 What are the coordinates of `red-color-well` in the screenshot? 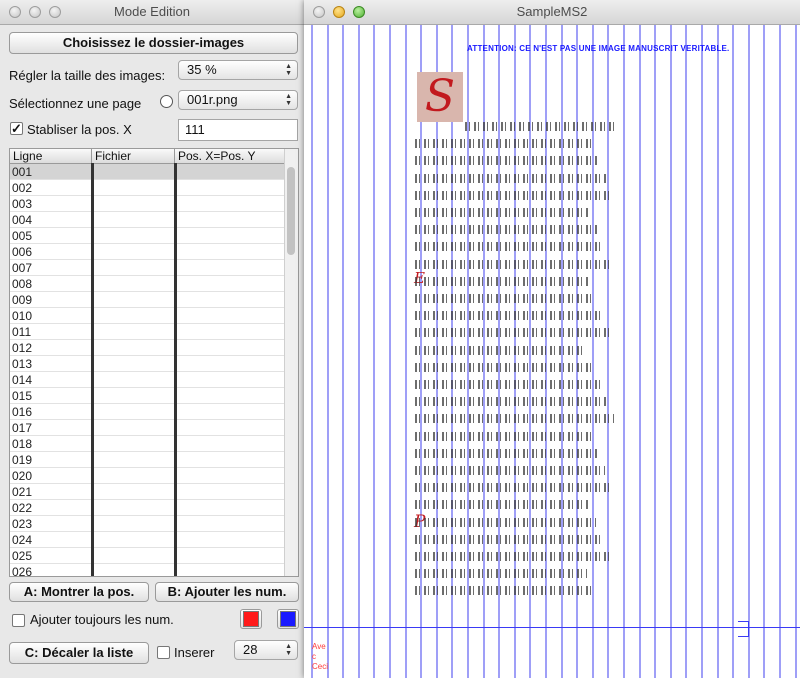 It's located at (251, 619).